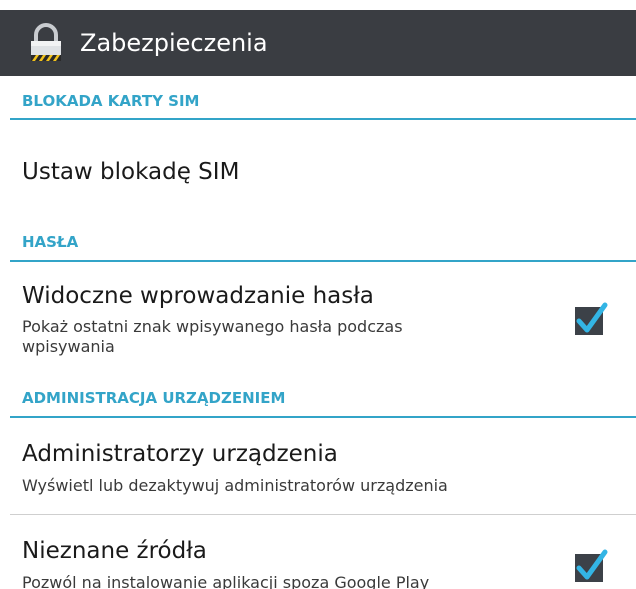 The height and width of the screenshot is (589, 636). What do you see at coordinates (318, 43) in the screenshot?
I see `action-bar: Zabezpieczenia` at bounding box center [318, 43].